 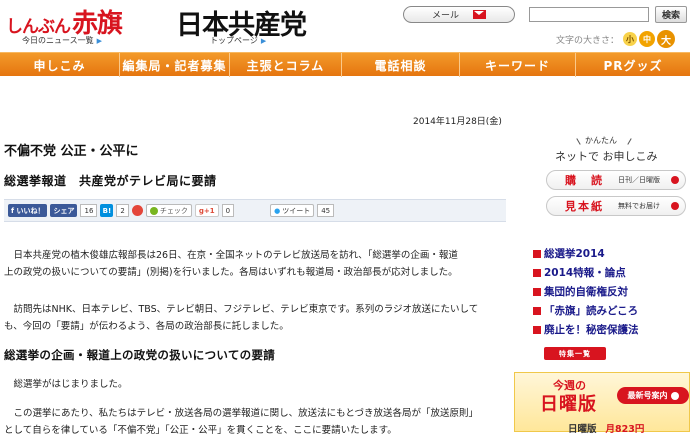 I want to click on font-size-selector: 文字の大きさ： 小 中 大, so click(x=616, y=39).